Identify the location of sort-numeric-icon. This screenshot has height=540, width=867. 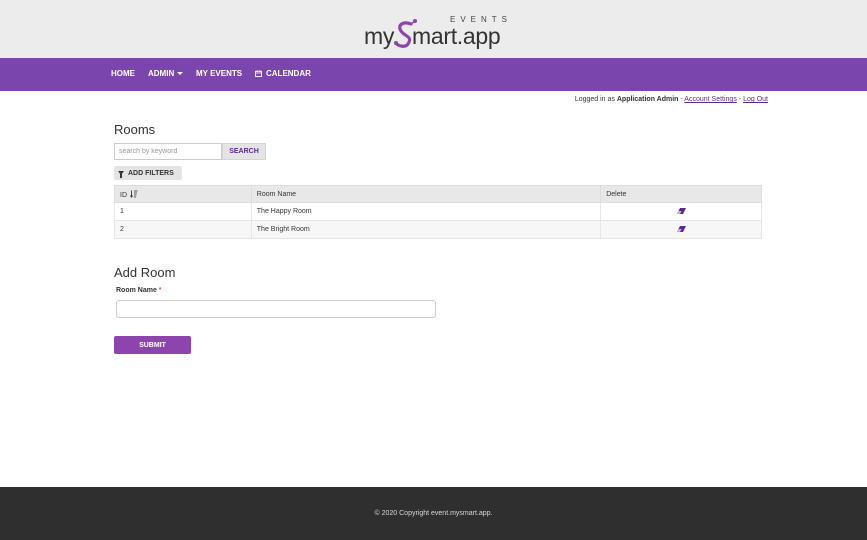
(134, 194).